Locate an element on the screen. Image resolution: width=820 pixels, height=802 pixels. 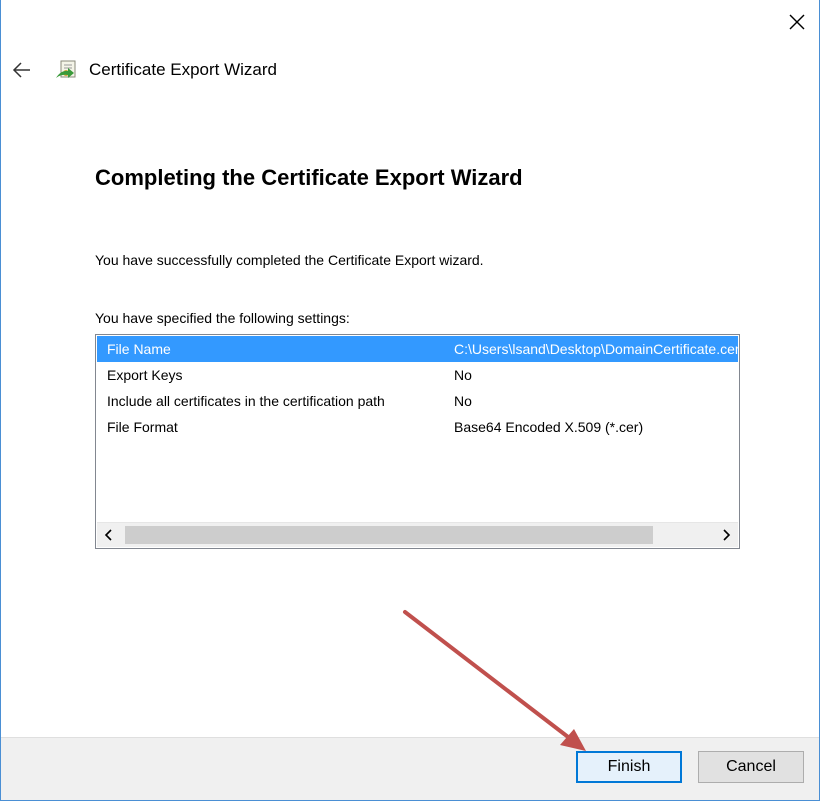
finish-button: Finish is located at coordinates (629, 767).